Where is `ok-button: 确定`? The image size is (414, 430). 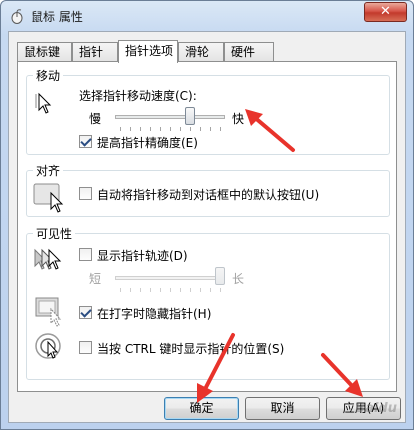
ok-button: 确定 is located at coordinates (201, 408).